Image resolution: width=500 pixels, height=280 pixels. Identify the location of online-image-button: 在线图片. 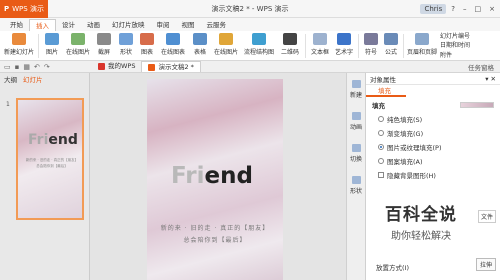
(226, 46).